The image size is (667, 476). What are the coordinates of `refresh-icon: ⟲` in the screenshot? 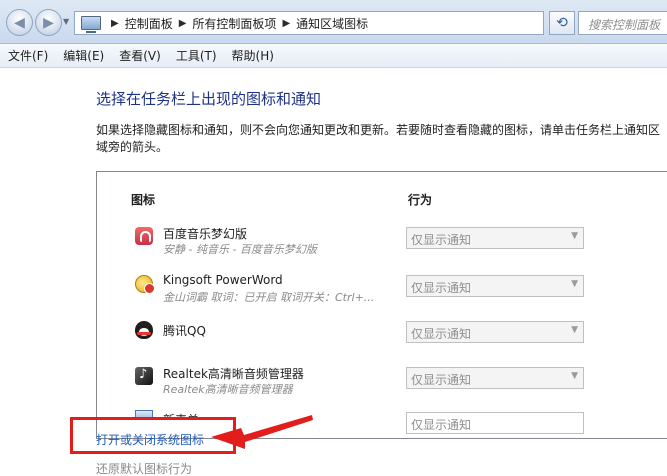 It's located at (562, 23).